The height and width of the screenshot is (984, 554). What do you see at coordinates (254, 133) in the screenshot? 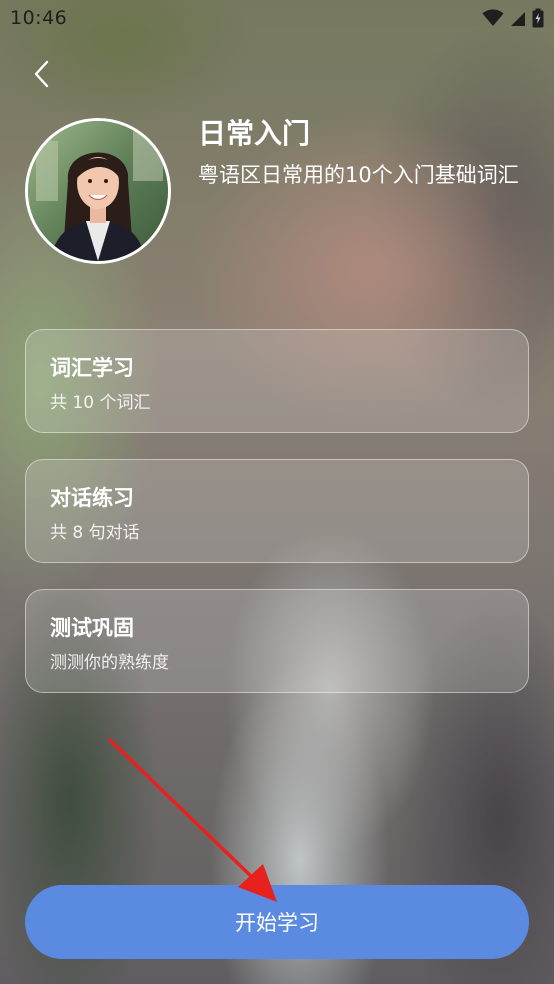
I see `course-title: 日常入门` at bounding box center [254, 133].